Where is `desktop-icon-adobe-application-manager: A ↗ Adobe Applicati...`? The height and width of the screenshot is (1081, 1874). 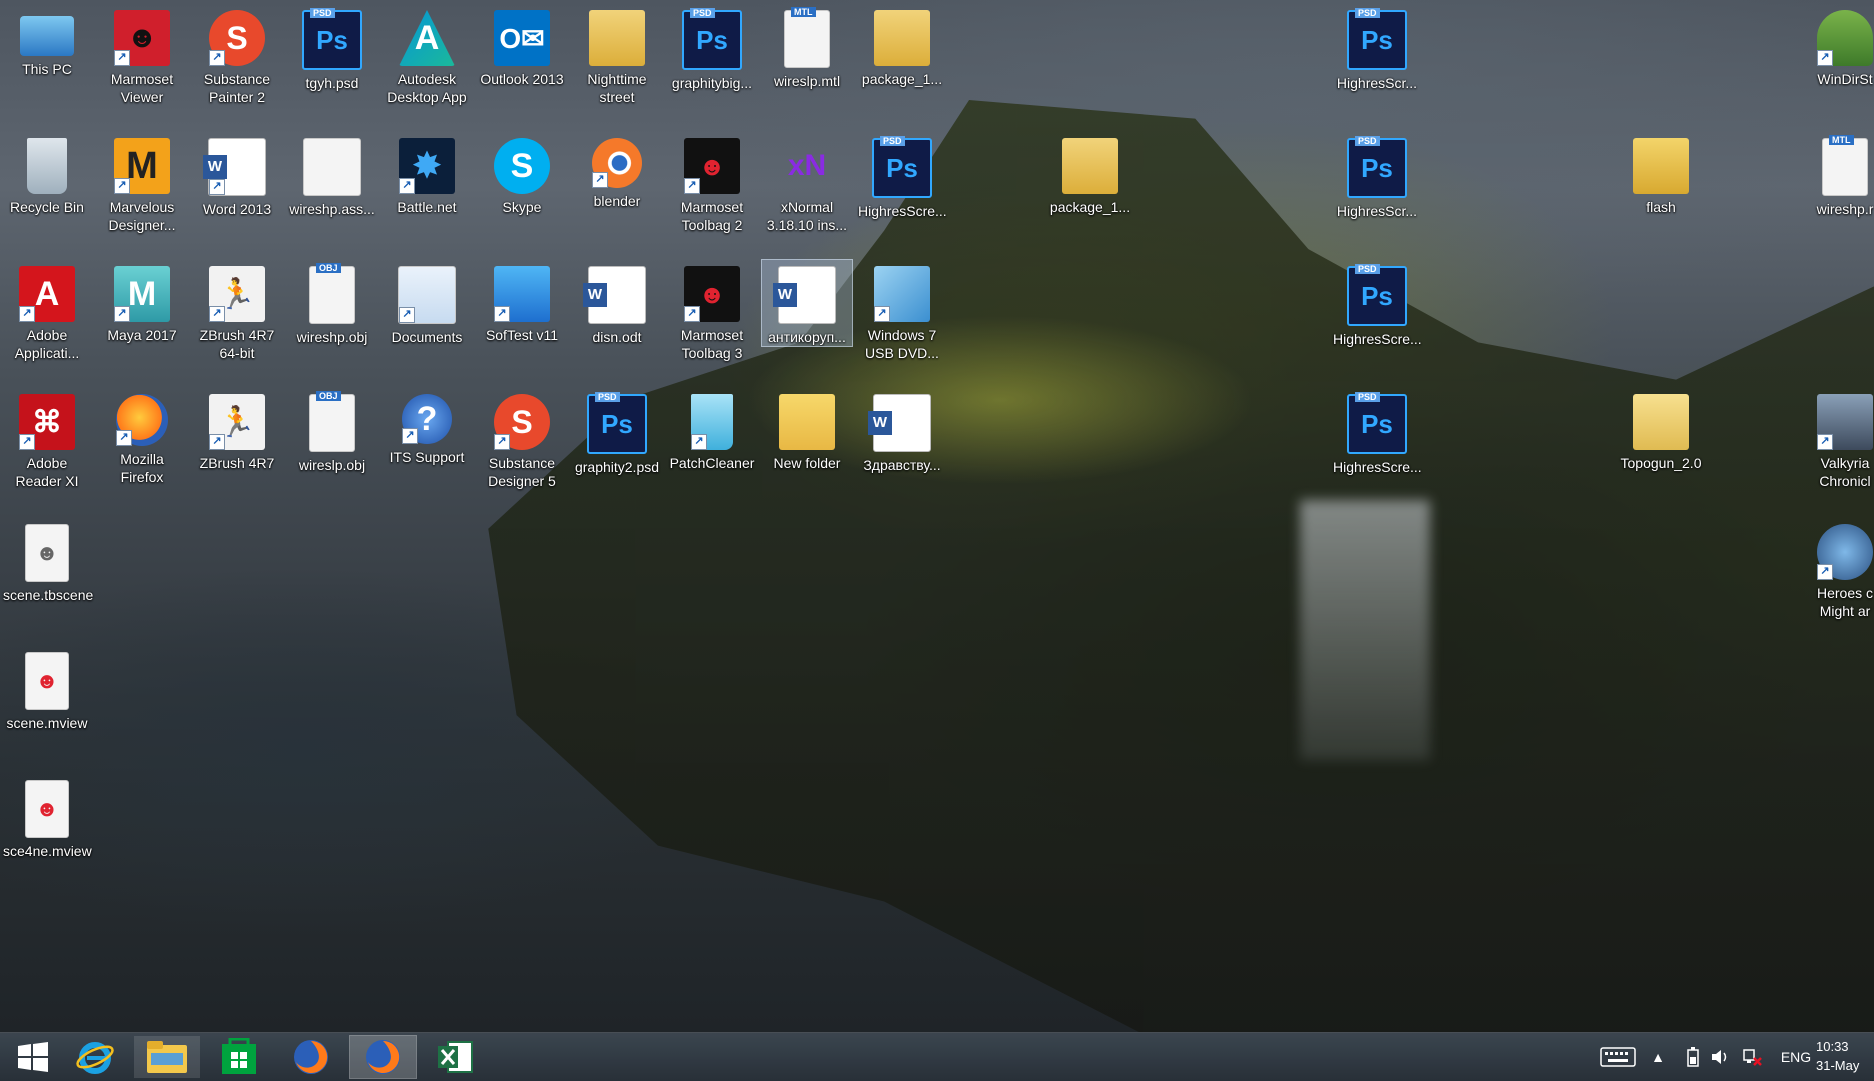
desktop-icon-adobe-application-manager: A ↗ Adobe Applicati... is located at coordinates (47, 311).